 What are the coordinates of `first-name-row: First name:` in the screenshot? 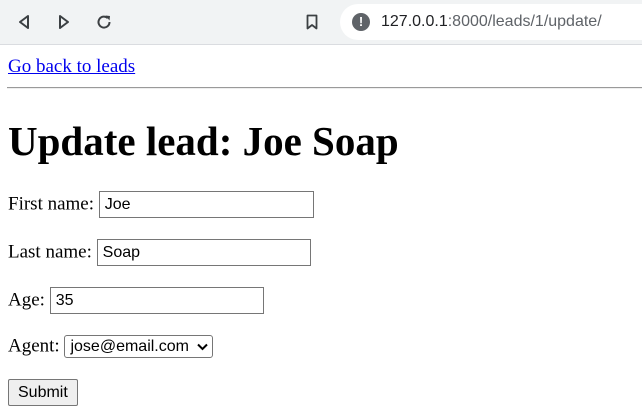 It's located at (161, 204).